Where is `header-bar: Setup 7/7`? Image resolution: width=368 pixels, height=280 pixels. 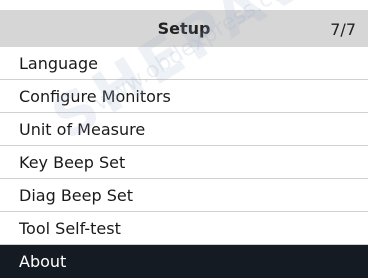
header-bar: Setup 7/7 is located at coordinates (184, 28).